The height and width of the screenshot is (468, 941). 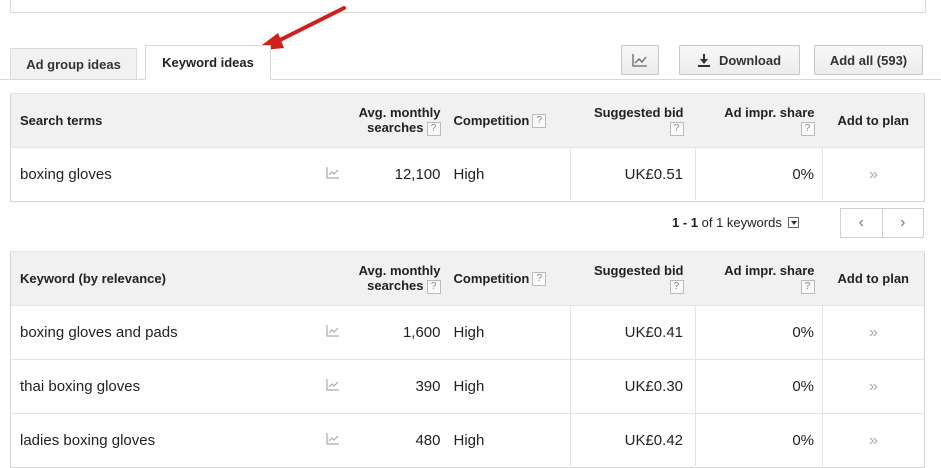 I want to click on table-row: boxing gloves 12,100 High UK£0.51 0% », so click(x=467, y=174).